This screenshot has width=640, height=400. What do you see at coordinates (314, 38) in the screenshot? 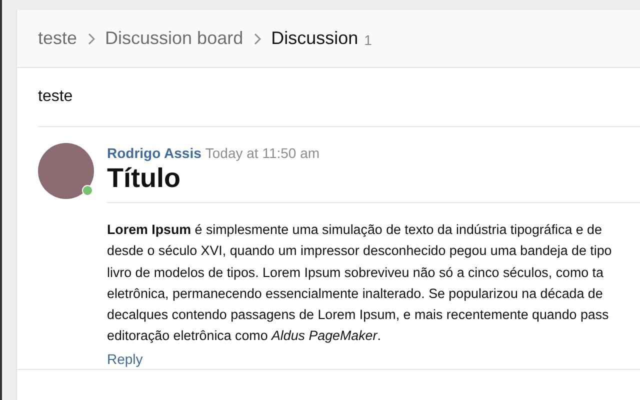
I see `current-page-title: Discussion` at bounding box center [314, 38].